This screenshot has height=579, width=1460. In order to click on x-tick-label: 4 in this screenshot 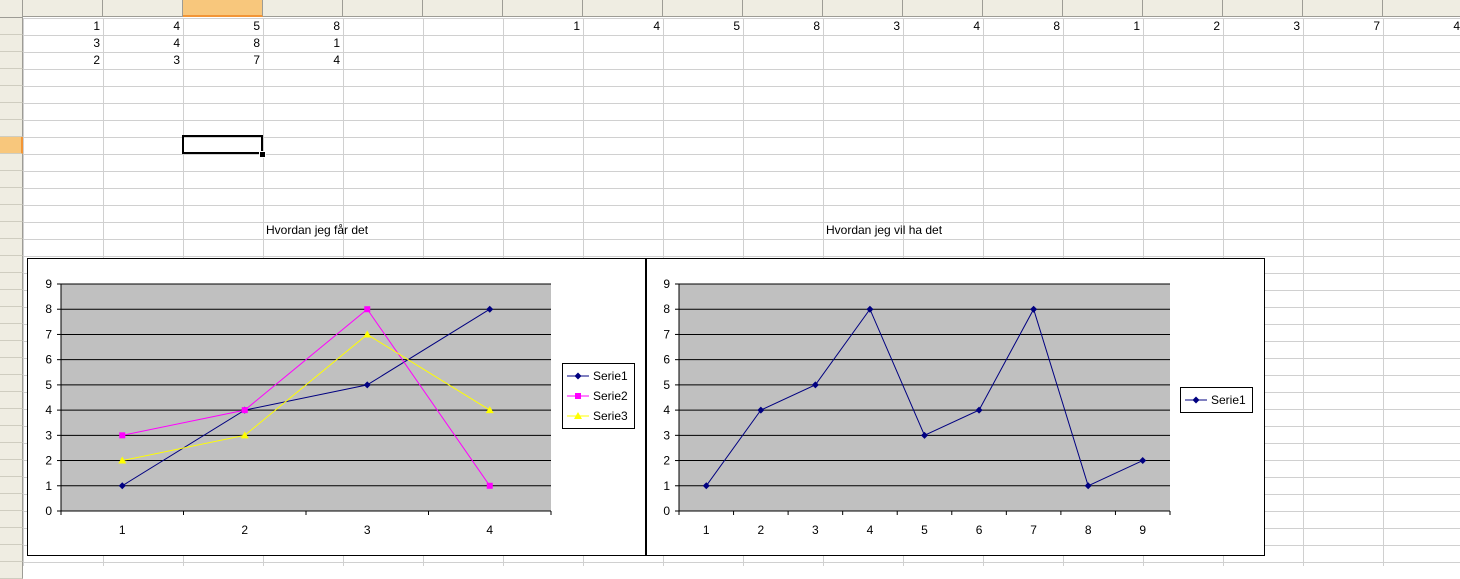, I will do `click(489, 530)`.